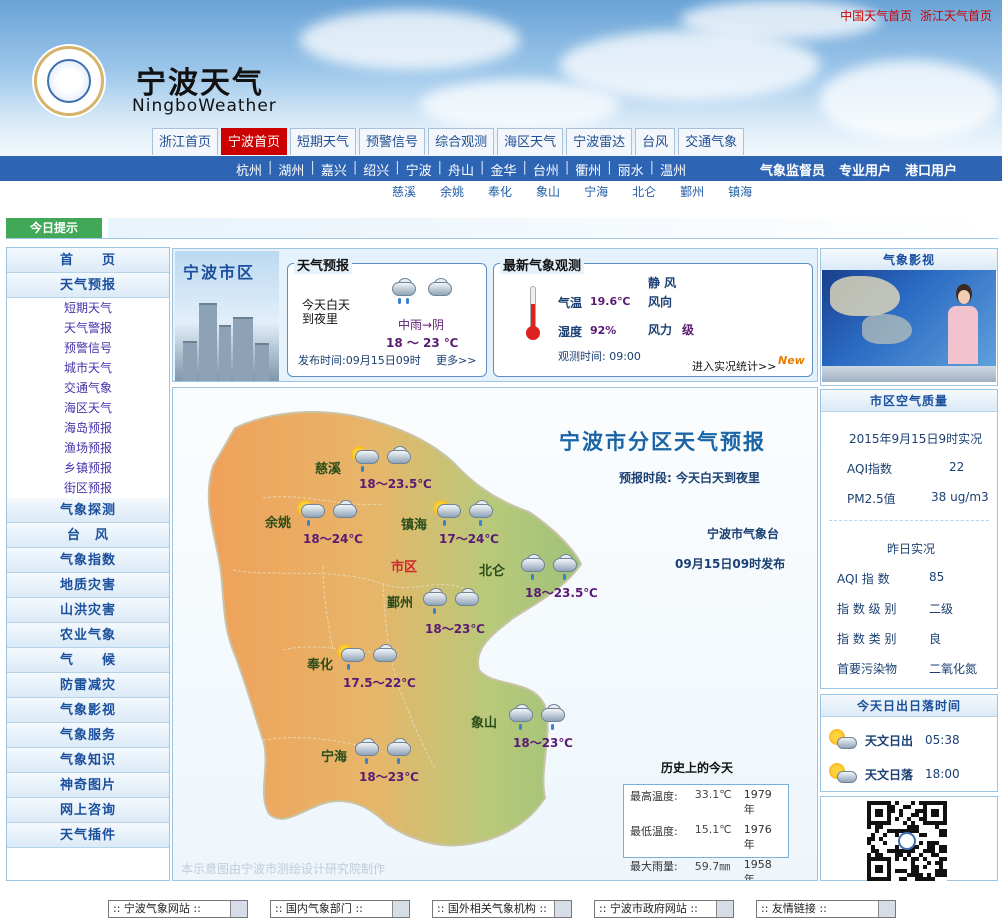 The height and width of the screenshot is (918, 1002). I want to click on sidebar-item-21: 气象服务, so click(88, 735).